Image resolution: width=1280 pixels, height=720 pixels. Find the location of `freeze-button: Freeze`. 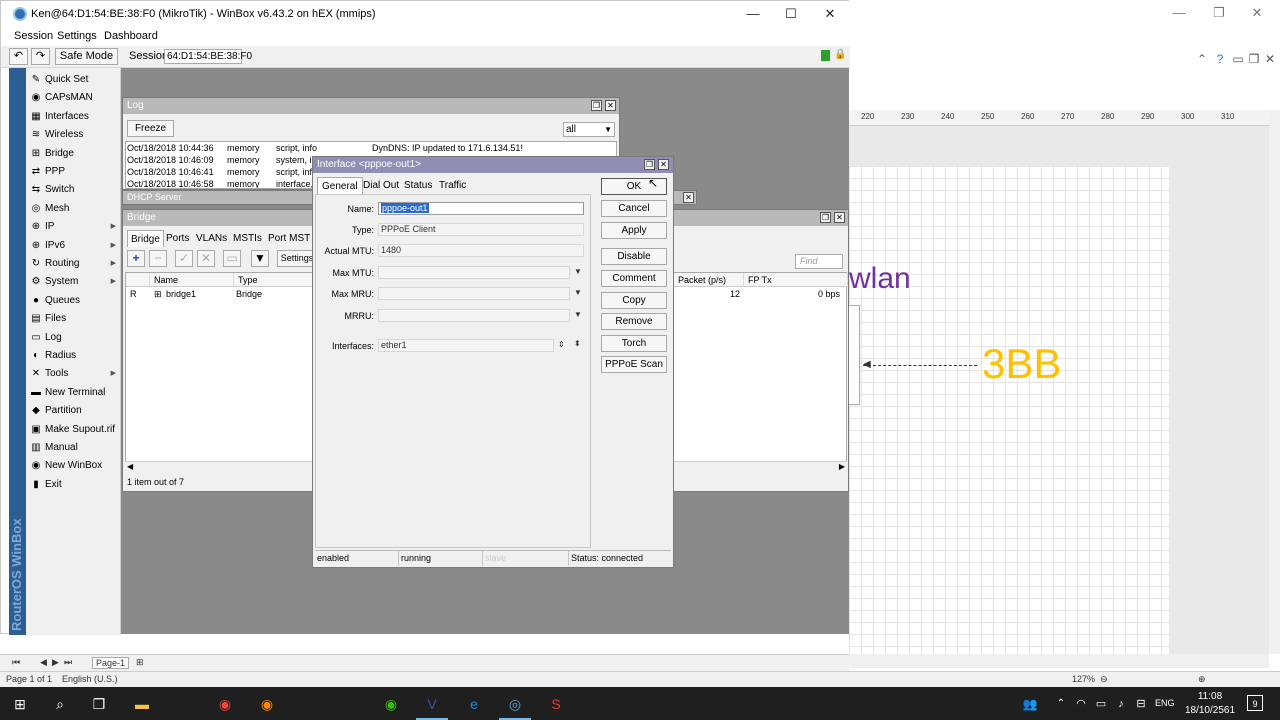

freeze-button: Freeze is located at coordinates (150, 128).